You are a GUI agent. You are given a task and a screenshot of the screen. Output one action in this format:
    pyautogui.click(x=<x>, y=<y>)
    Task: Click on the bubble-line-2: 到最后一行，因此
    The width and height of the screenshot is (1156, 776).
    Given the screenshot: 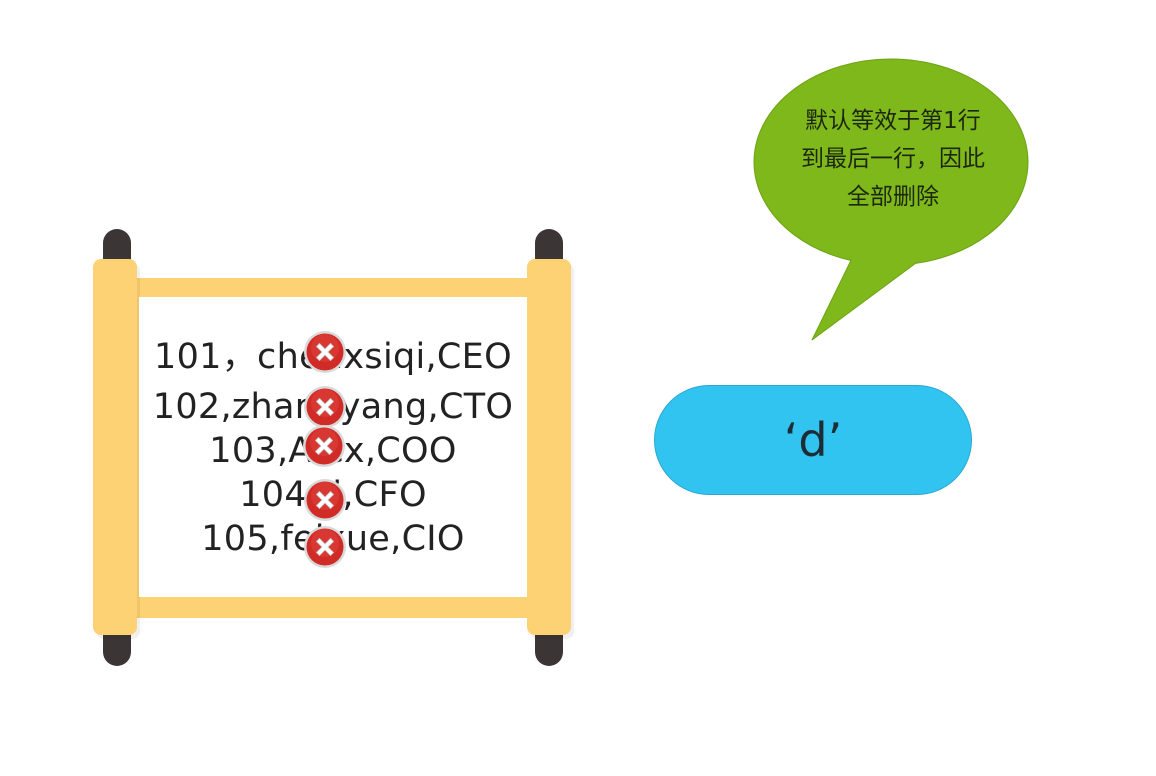 What is the action you would take?
    pyautogui.click(x=893, y=159)
    